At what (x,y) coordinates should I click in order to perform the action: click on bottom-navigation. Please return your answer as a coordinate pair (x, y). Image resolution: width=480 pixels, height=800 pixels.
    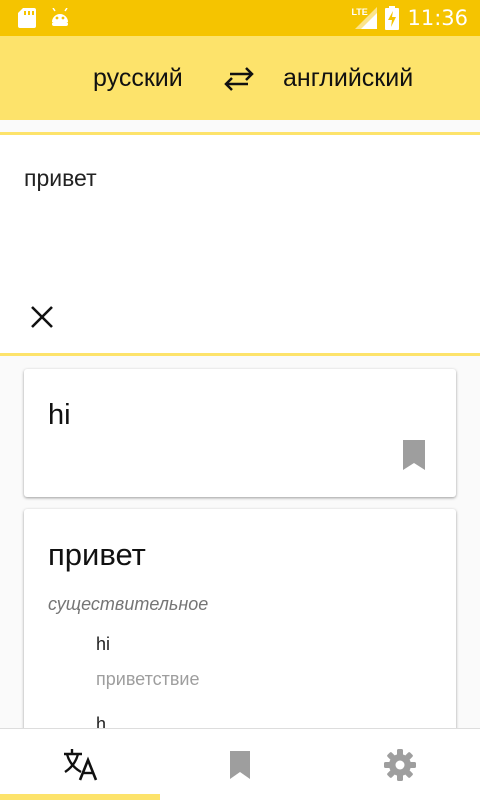
    Looking at the image, I should click on (240, 764).